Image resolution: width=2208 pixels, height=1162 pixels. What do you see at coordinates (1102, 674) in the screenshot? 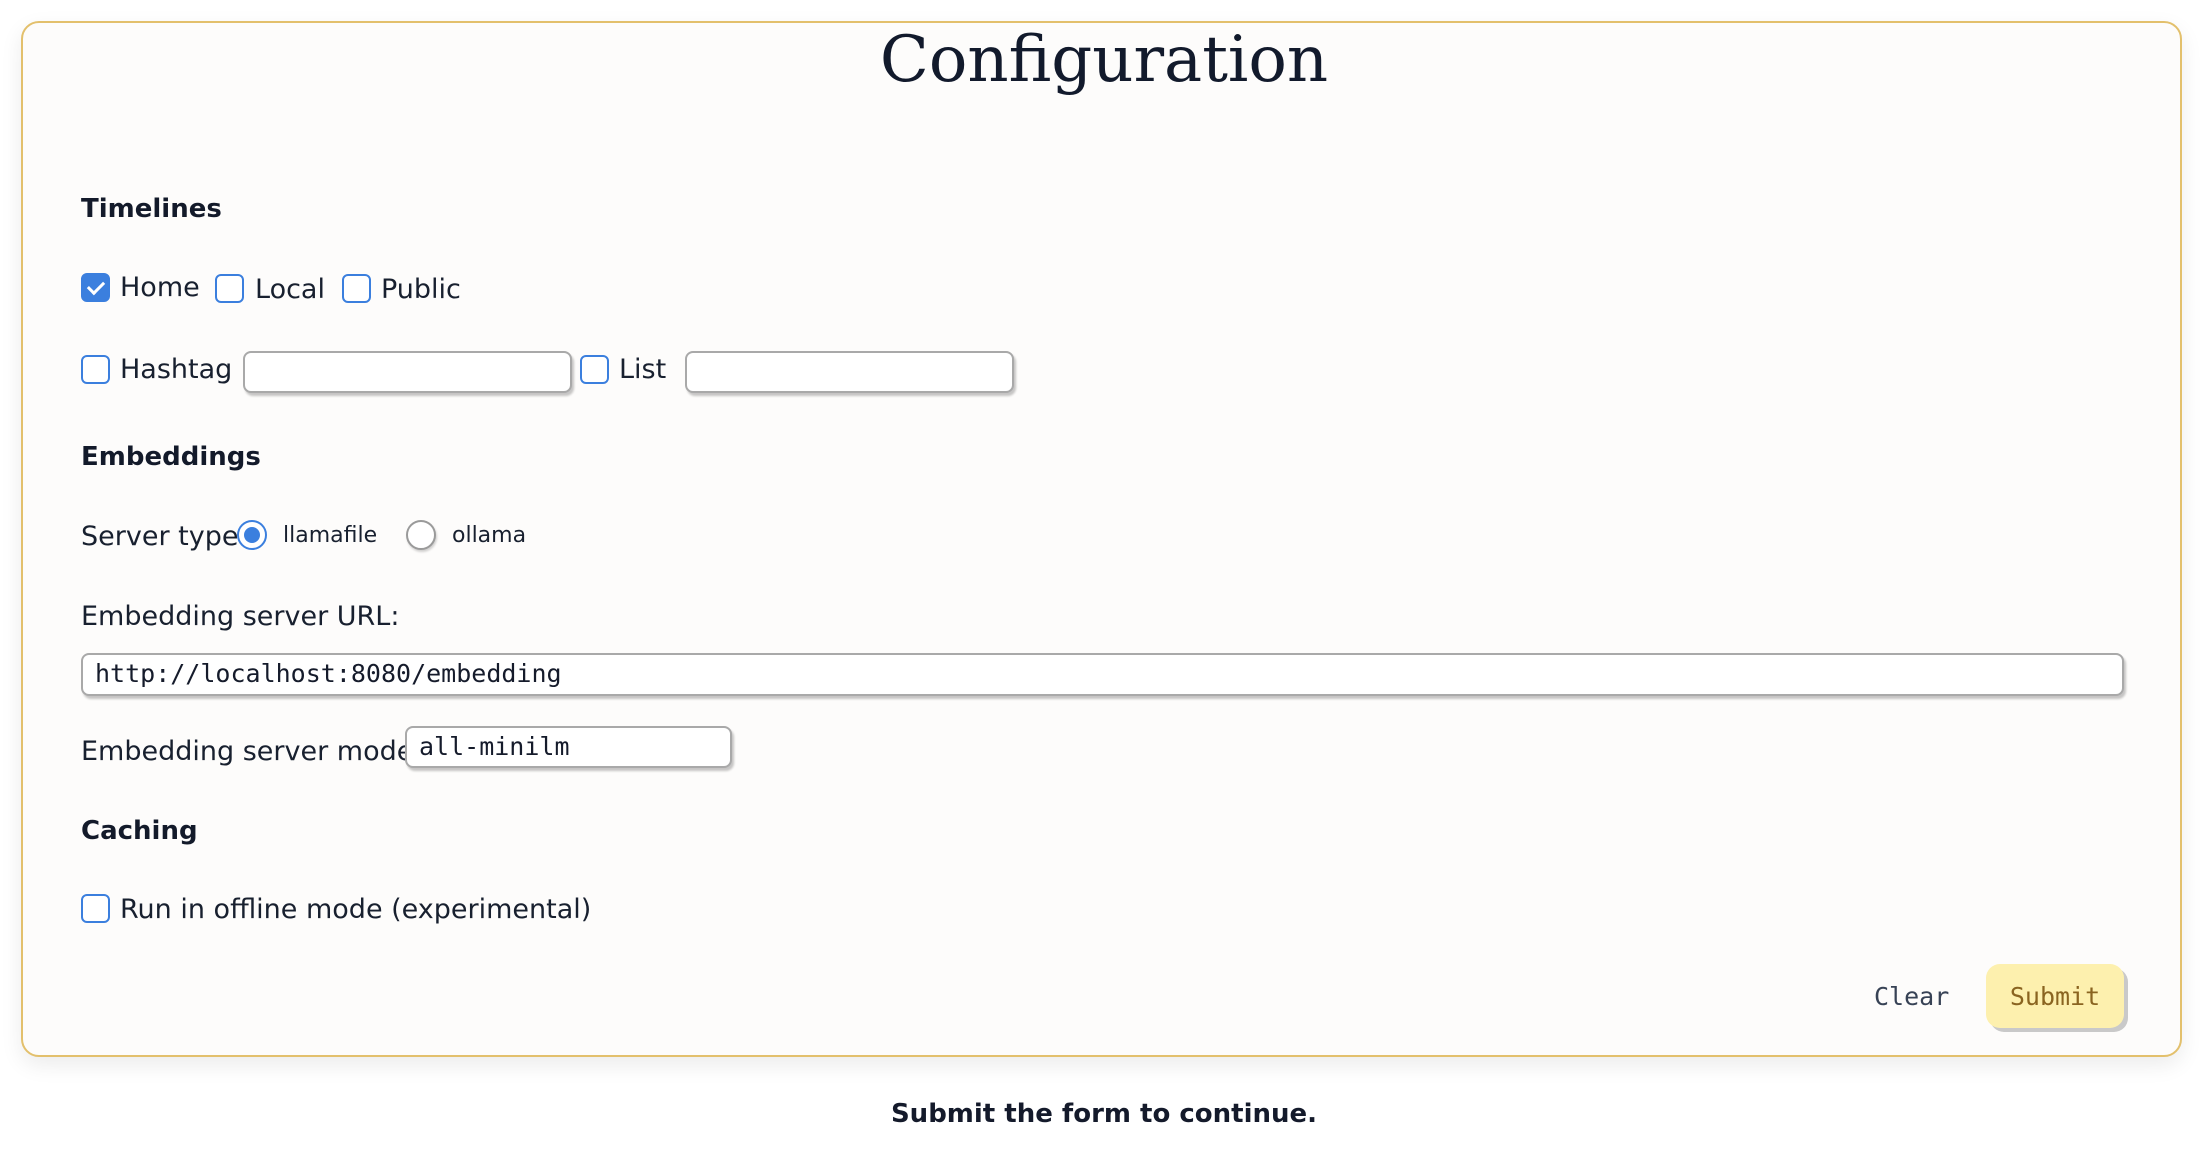
I see `embedding-url-input: http://localhost:8080/embedding` at bounding box center [1102, 674].